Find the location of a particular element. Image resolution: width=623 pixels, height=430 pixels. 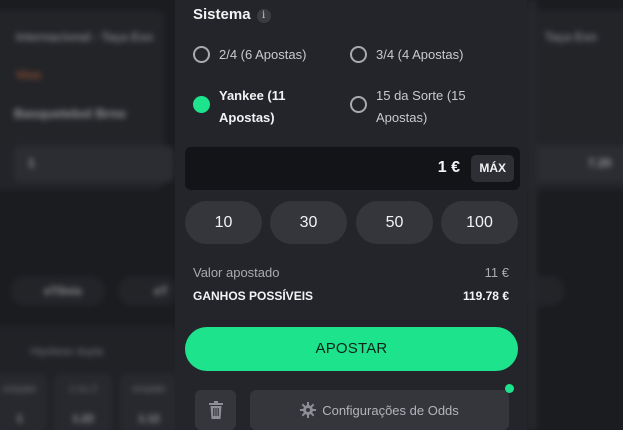

background-chip-etenis: eTênis is located at coordinates (57, 291).